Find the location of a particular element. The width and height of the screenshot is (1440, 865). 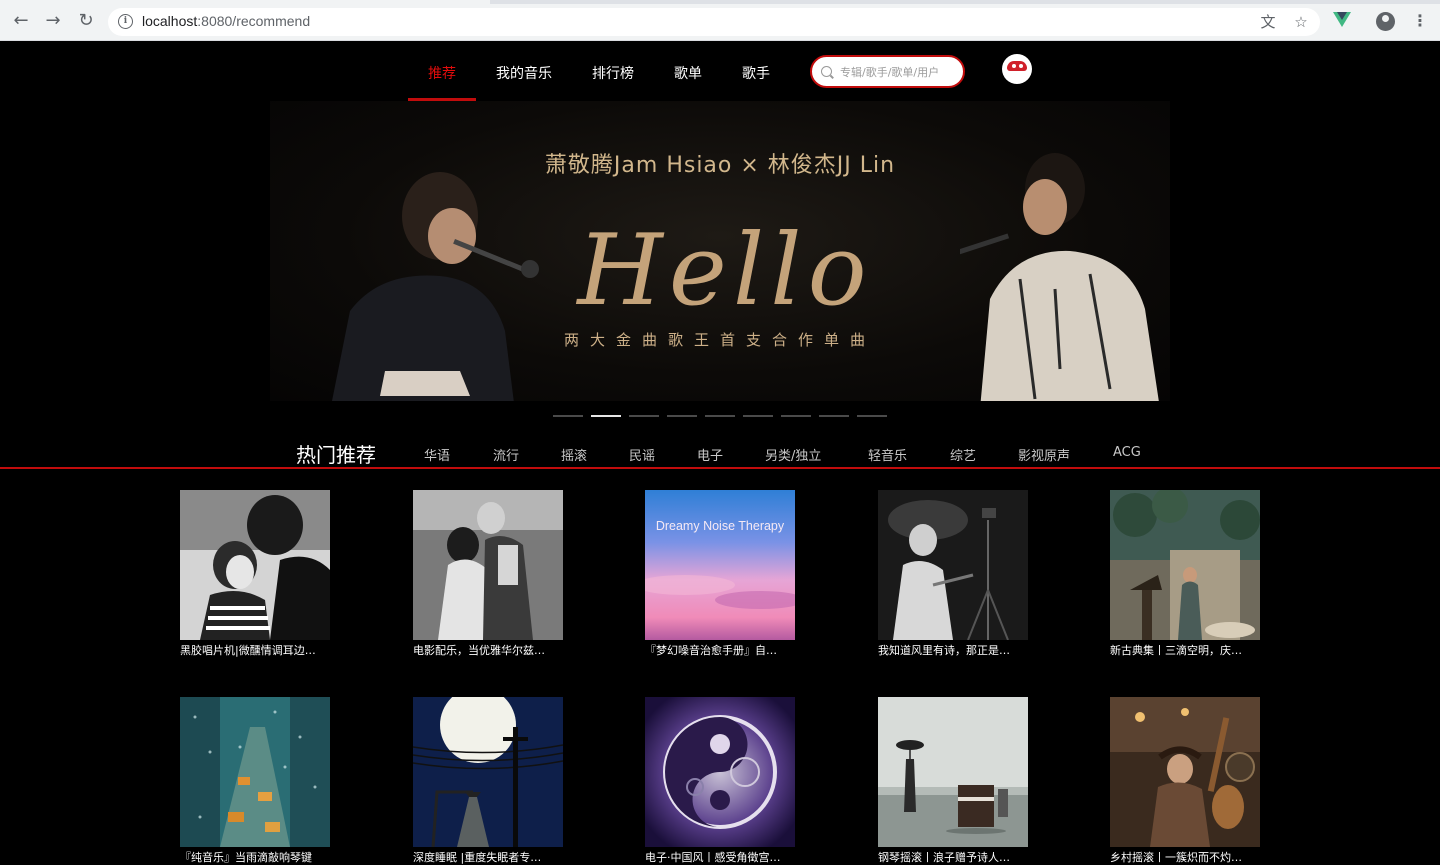

nav-item-charts: 排行榜 is located at coordinates (613, 73).